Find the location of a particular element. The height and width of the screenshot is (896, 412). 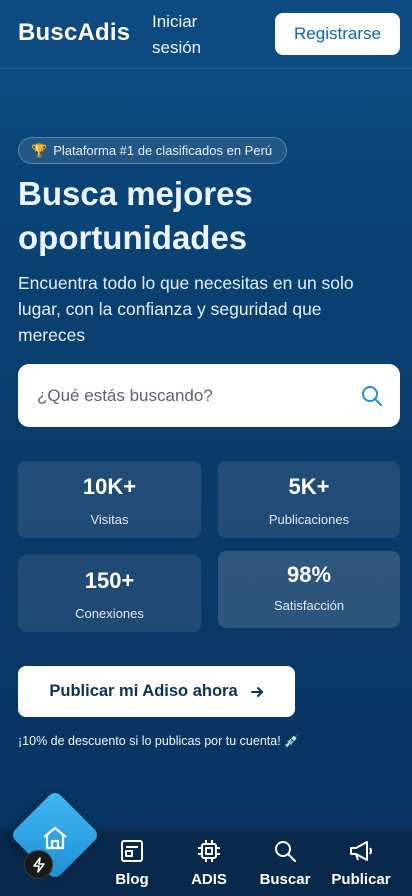

megaphone-icon is located at coordinates (361, 851).